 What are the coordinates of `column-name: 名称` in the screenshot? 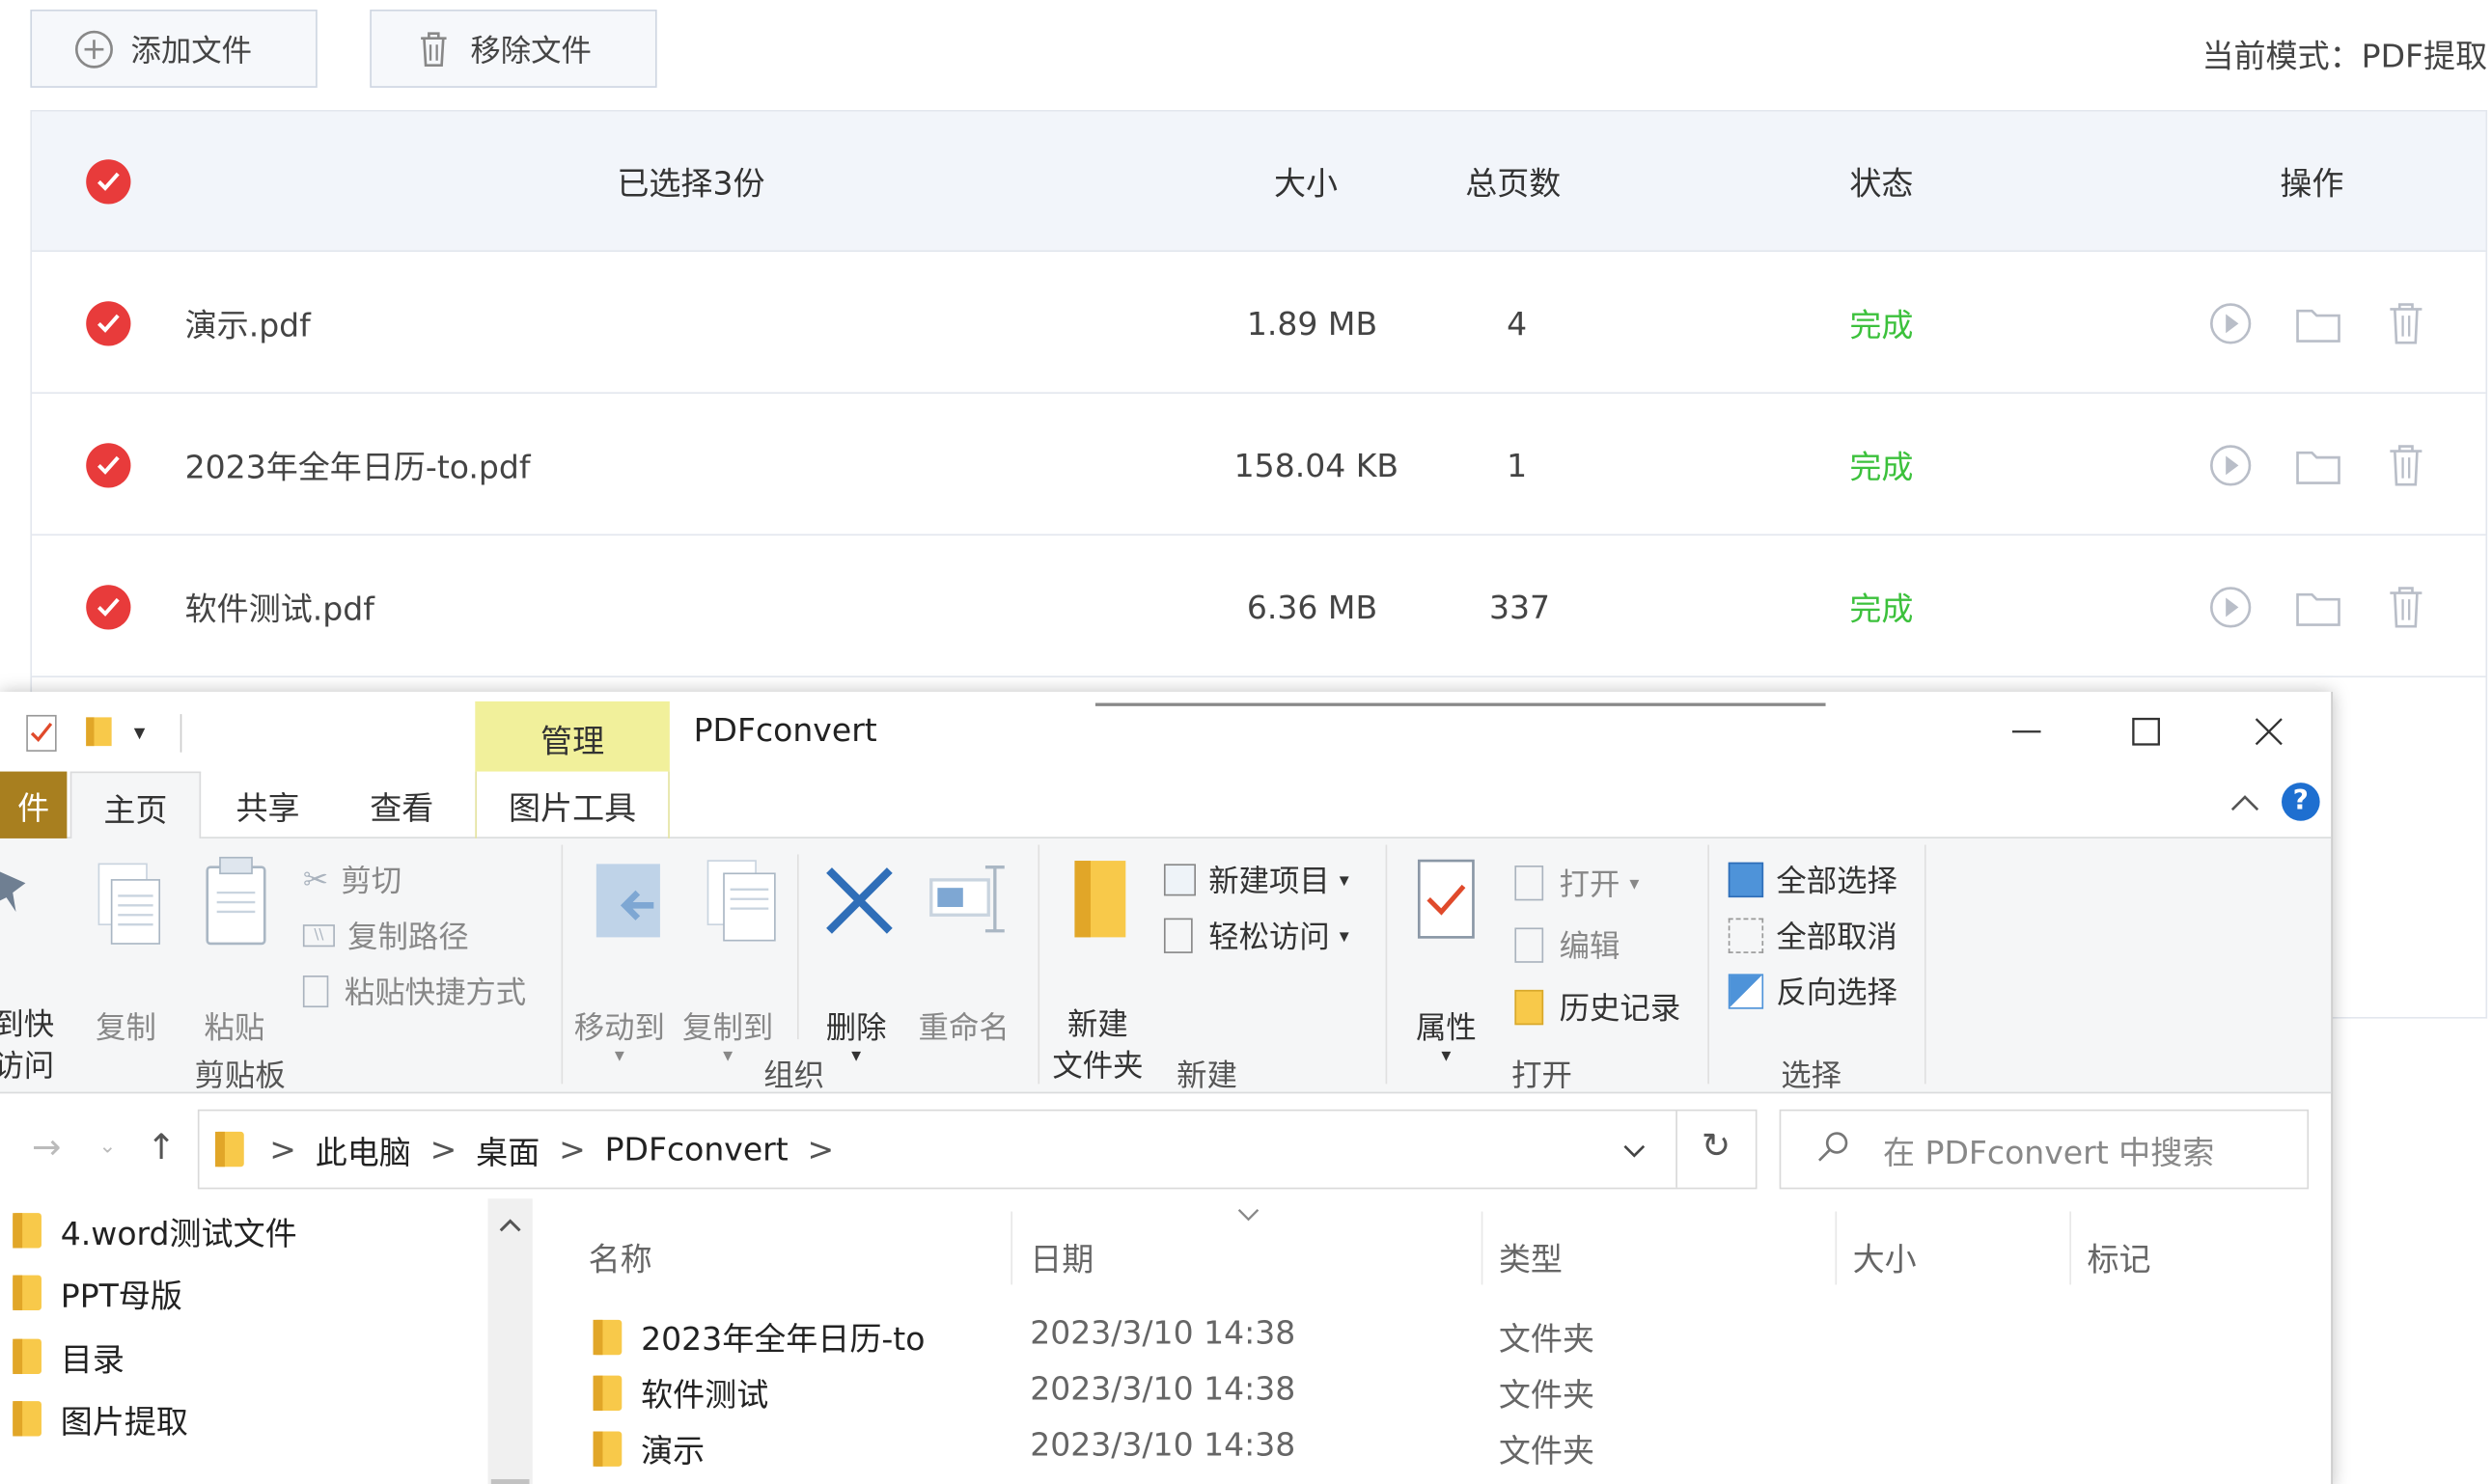 It's located at (621, 1257).